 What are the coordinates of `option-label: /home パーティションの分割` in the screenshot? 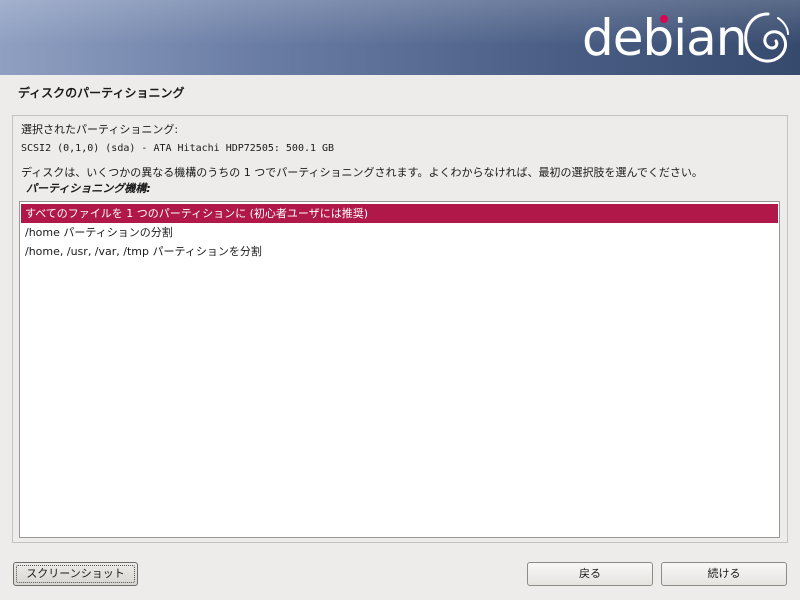 It's located at (99, 232).